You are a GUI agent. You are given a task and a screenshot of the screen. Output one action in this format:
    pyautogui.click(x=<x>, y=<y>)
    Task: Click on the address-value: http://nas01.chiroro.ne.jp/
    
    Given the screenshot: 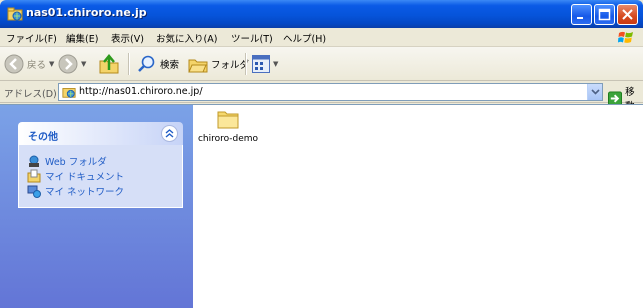 What is the action you would take?
    pyautogui.click(x=141, y=91)
    